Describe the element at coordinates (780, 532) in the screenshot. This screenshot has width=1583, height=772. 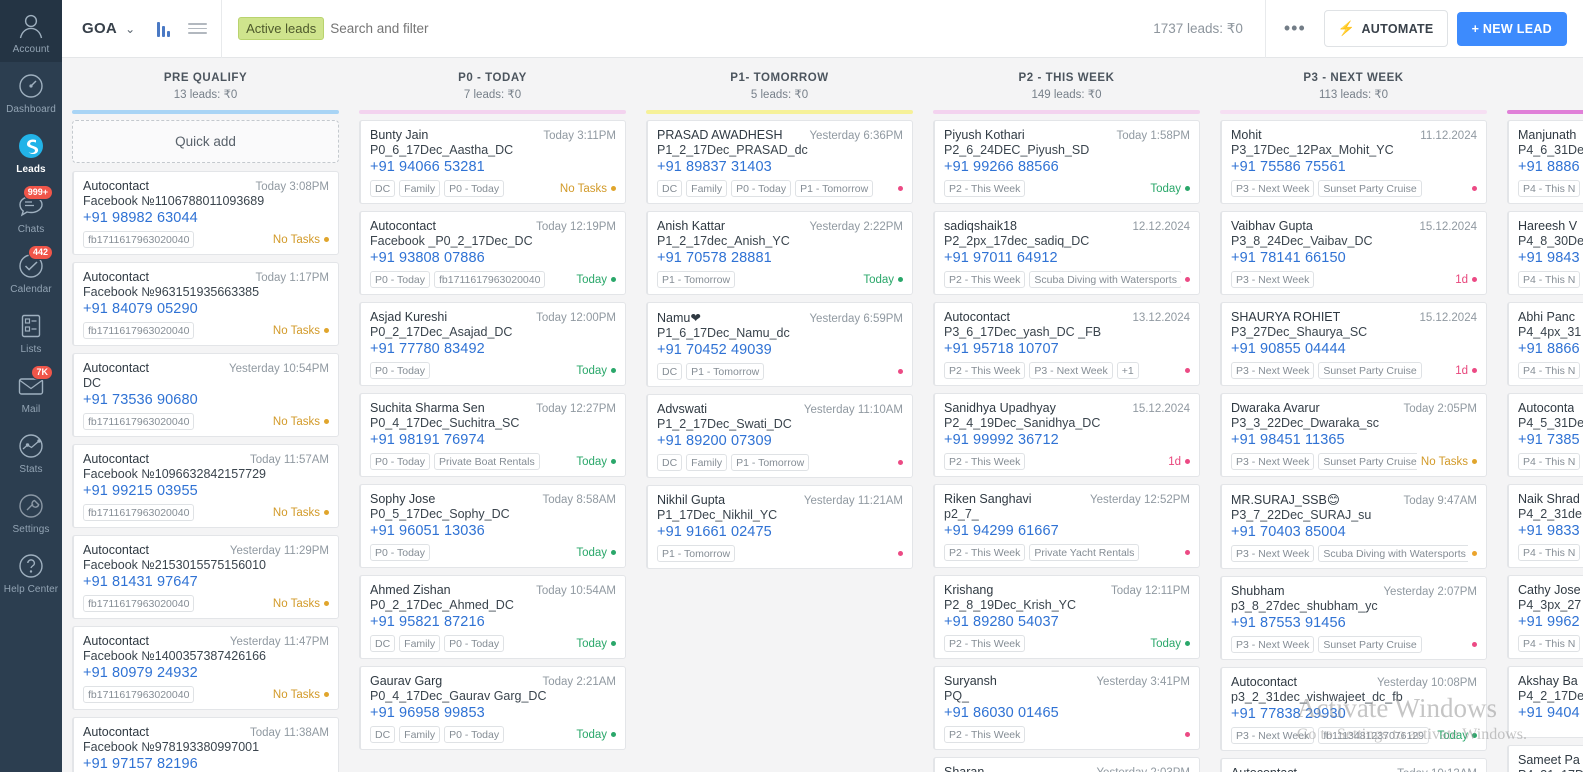
I see `lead-phone: +91 91661 02475` at that location.